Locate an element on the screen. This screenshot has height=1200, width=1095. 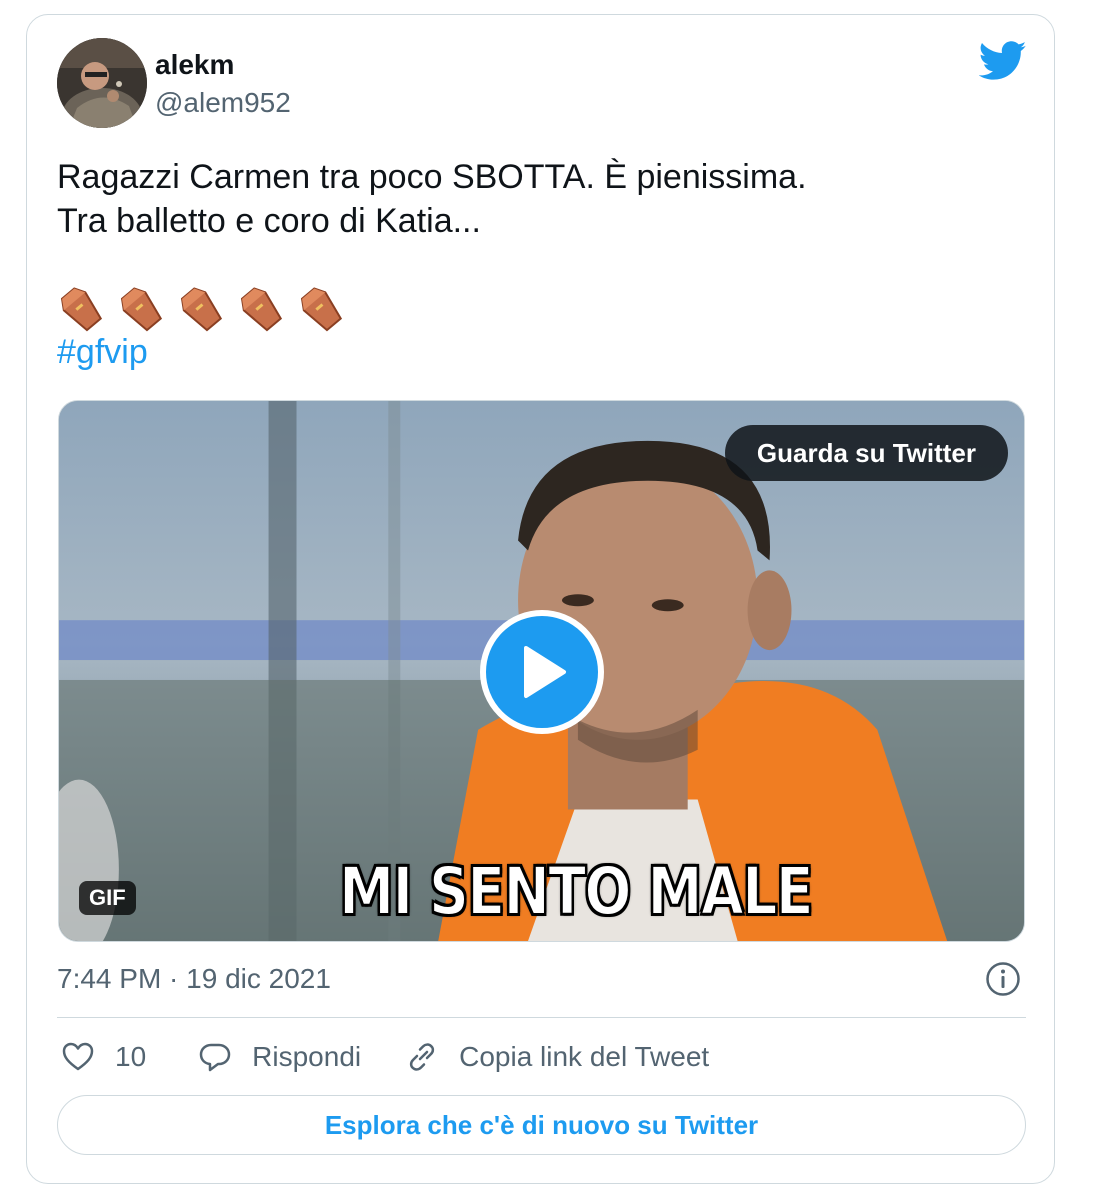
play-button is located at coordinates (542, 672).